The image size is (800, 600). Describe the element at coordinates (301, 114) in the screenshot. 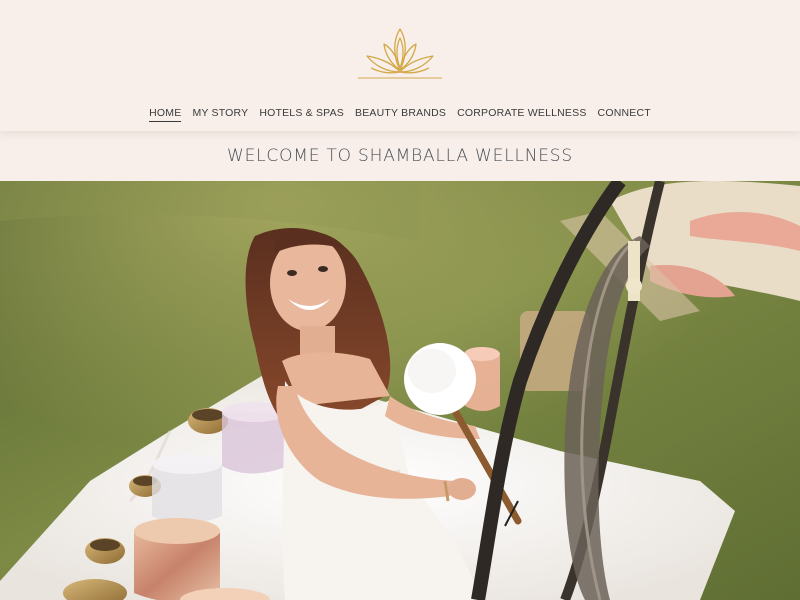

I see `nav-hotels-spas: HOTELS & SPAS` at that location.